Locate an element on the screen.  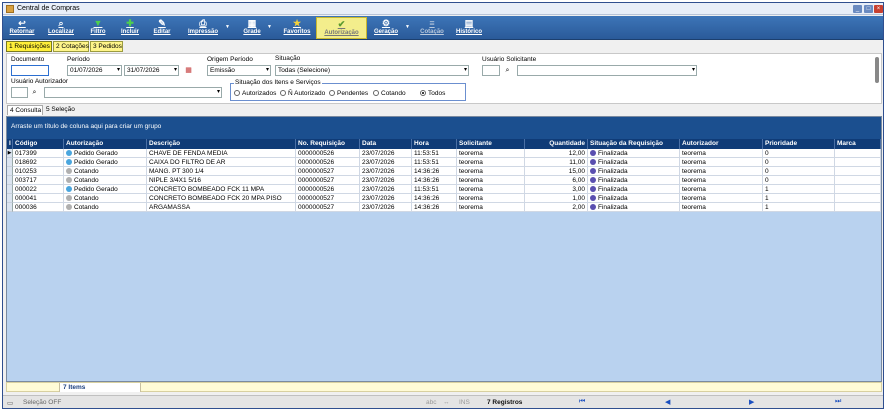
search-autorizador-icon: ⌕ is located at coordinates (34, 92).